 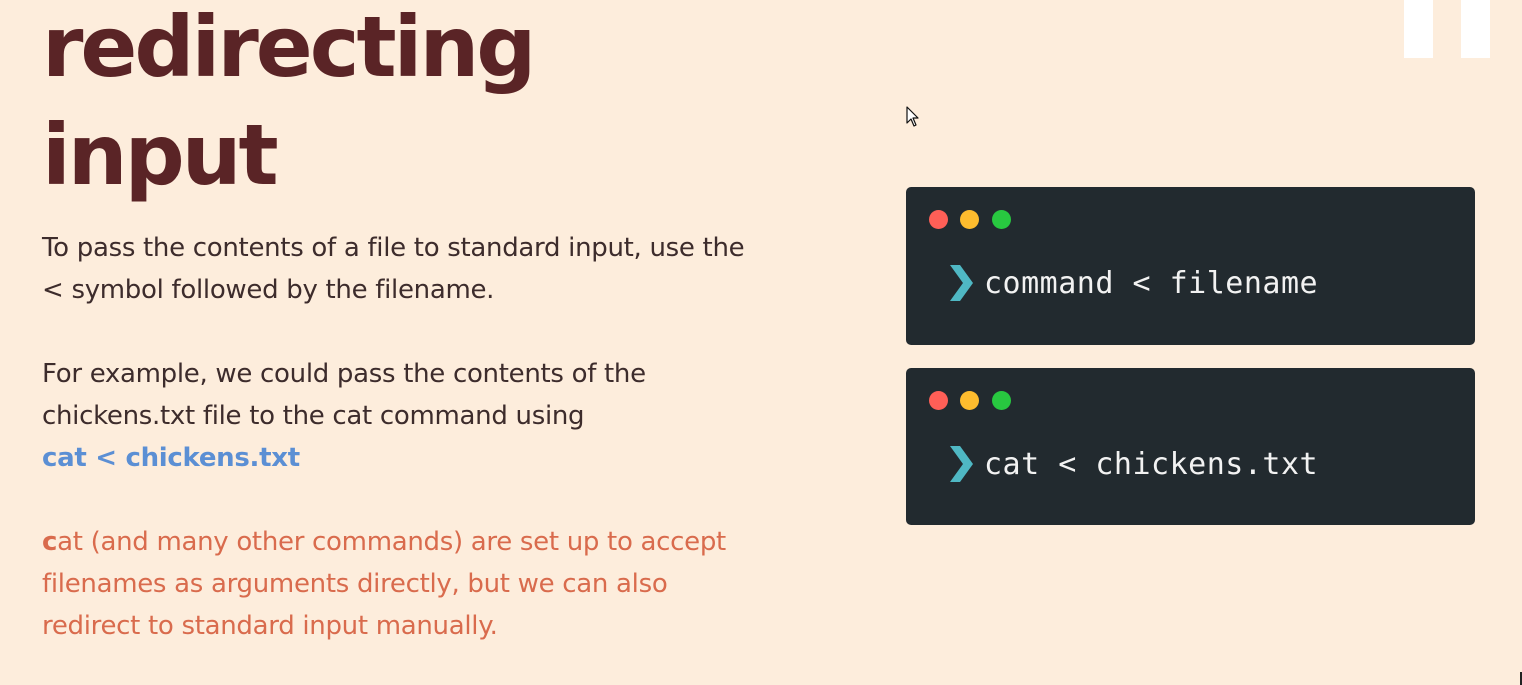 I want to click on terminal-prompt: cat < chickens.txt, so click(x=1133, y=464).